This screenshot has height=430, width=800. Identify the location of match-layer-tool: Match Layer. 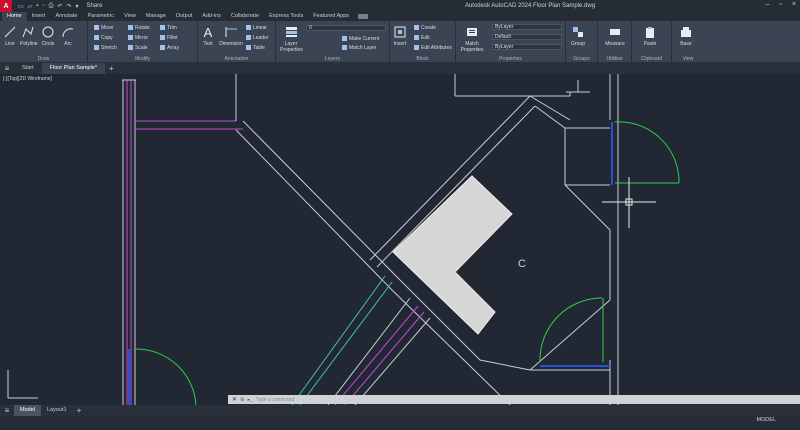
(359, 47).